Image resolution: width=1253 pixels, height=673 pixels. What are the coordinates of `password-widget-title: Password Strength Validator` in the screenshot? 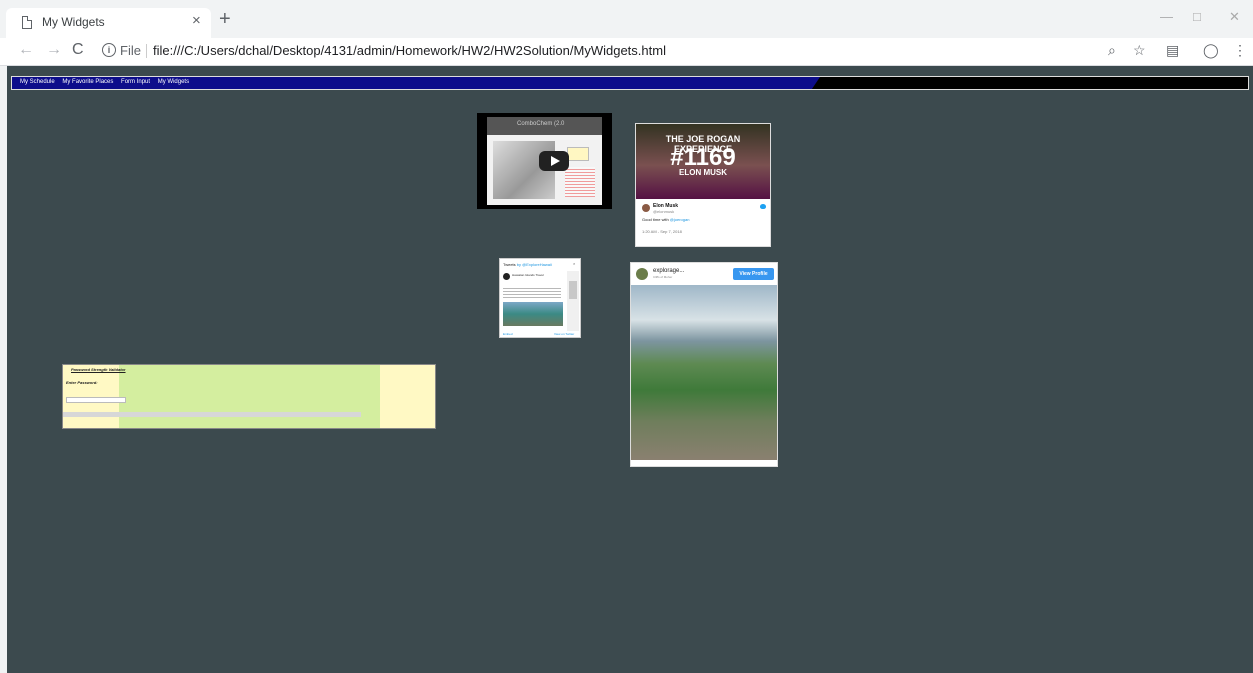 It's located at (98, 369).